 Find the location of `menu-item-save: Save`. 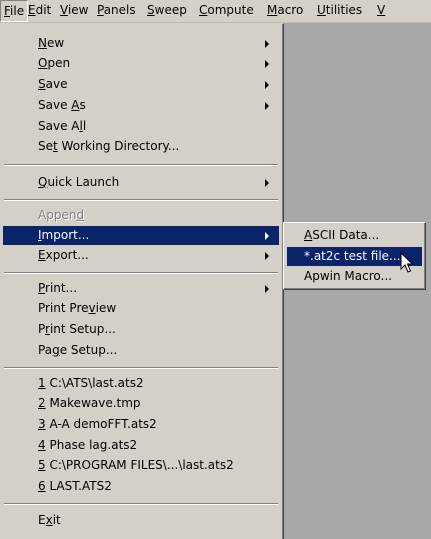

menu-item-save: Save is located at coordinates (141, 84).